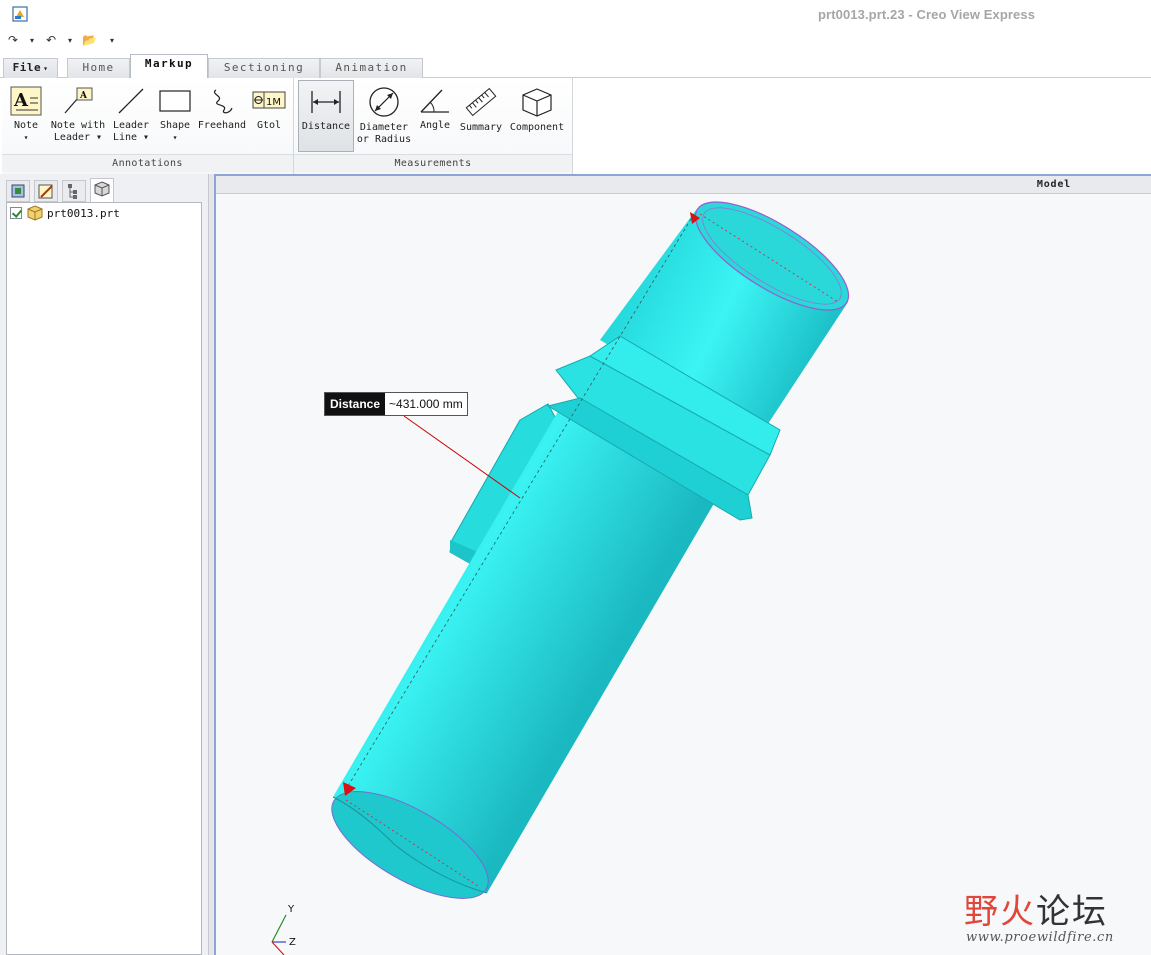 Image resolution: width=1151 pixels, height=955 pixels. What do you see at coordinates (32, 40) in the screenshot?
I see `redo-dropdown-icon: ▾` at bounding box center [32, 40].